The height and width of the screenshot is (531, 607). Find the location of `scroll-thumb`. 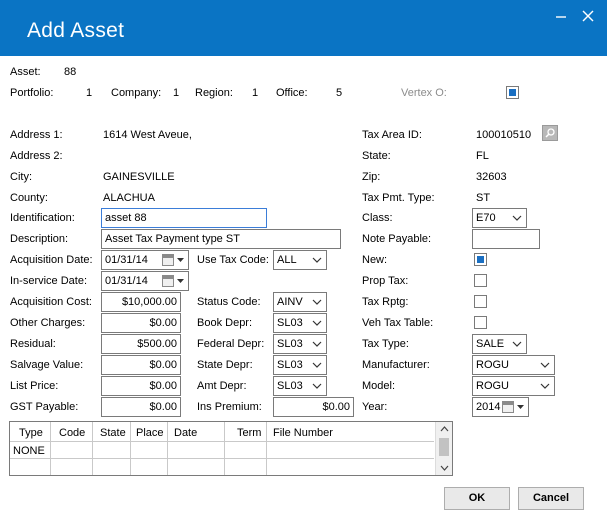

scroll-thumb is located at coordinates (444, 447).